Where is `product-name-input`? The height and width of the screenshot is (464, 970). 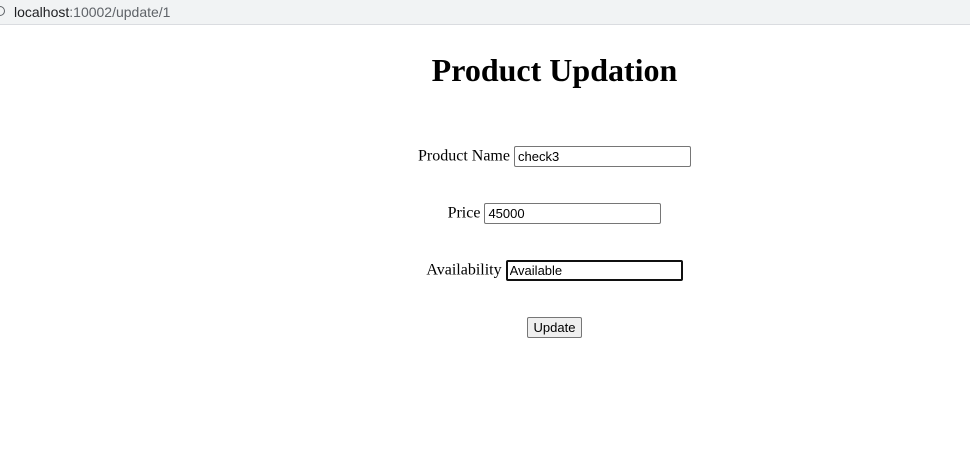 product-name-input is located at coordinates (602, 156).